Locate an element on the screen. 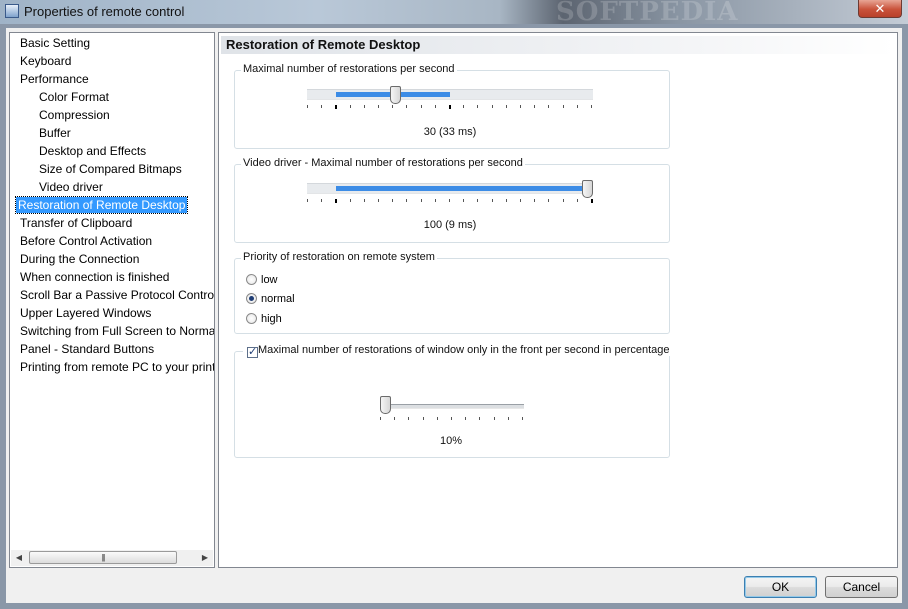 The height and width of the screenshot is (609, 908). front-window-slider-thumb is located at coordinates (385, 405).